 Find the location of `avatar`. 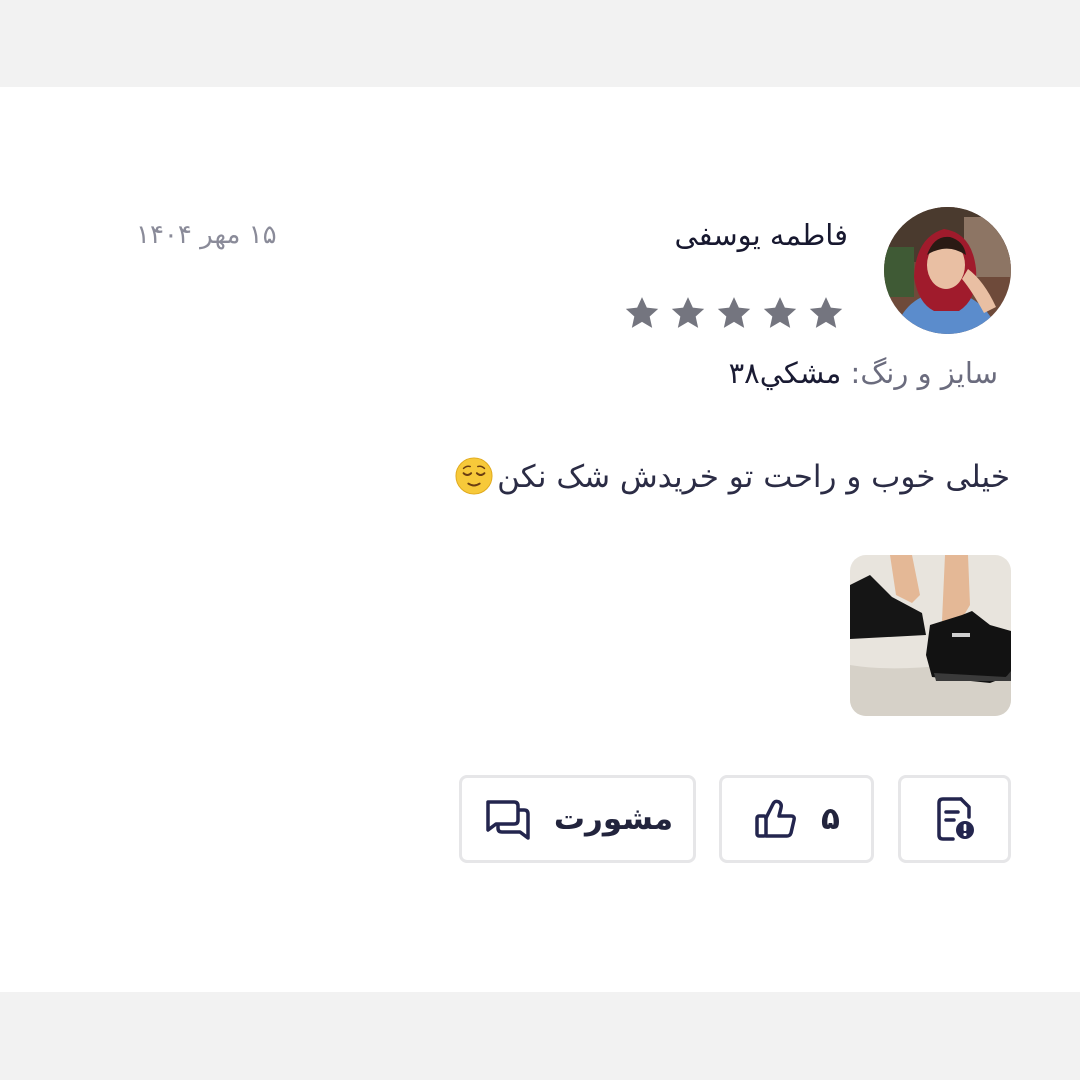

avatar is located at coordinates (947, 270).